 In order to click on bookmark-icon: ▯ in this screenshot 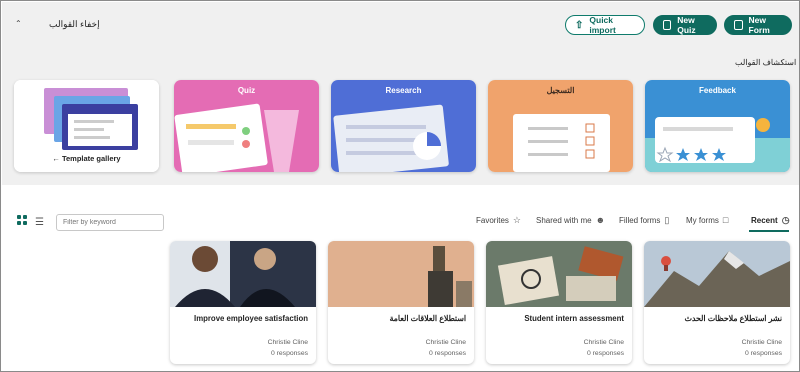, I will do `click(667, 220)`.